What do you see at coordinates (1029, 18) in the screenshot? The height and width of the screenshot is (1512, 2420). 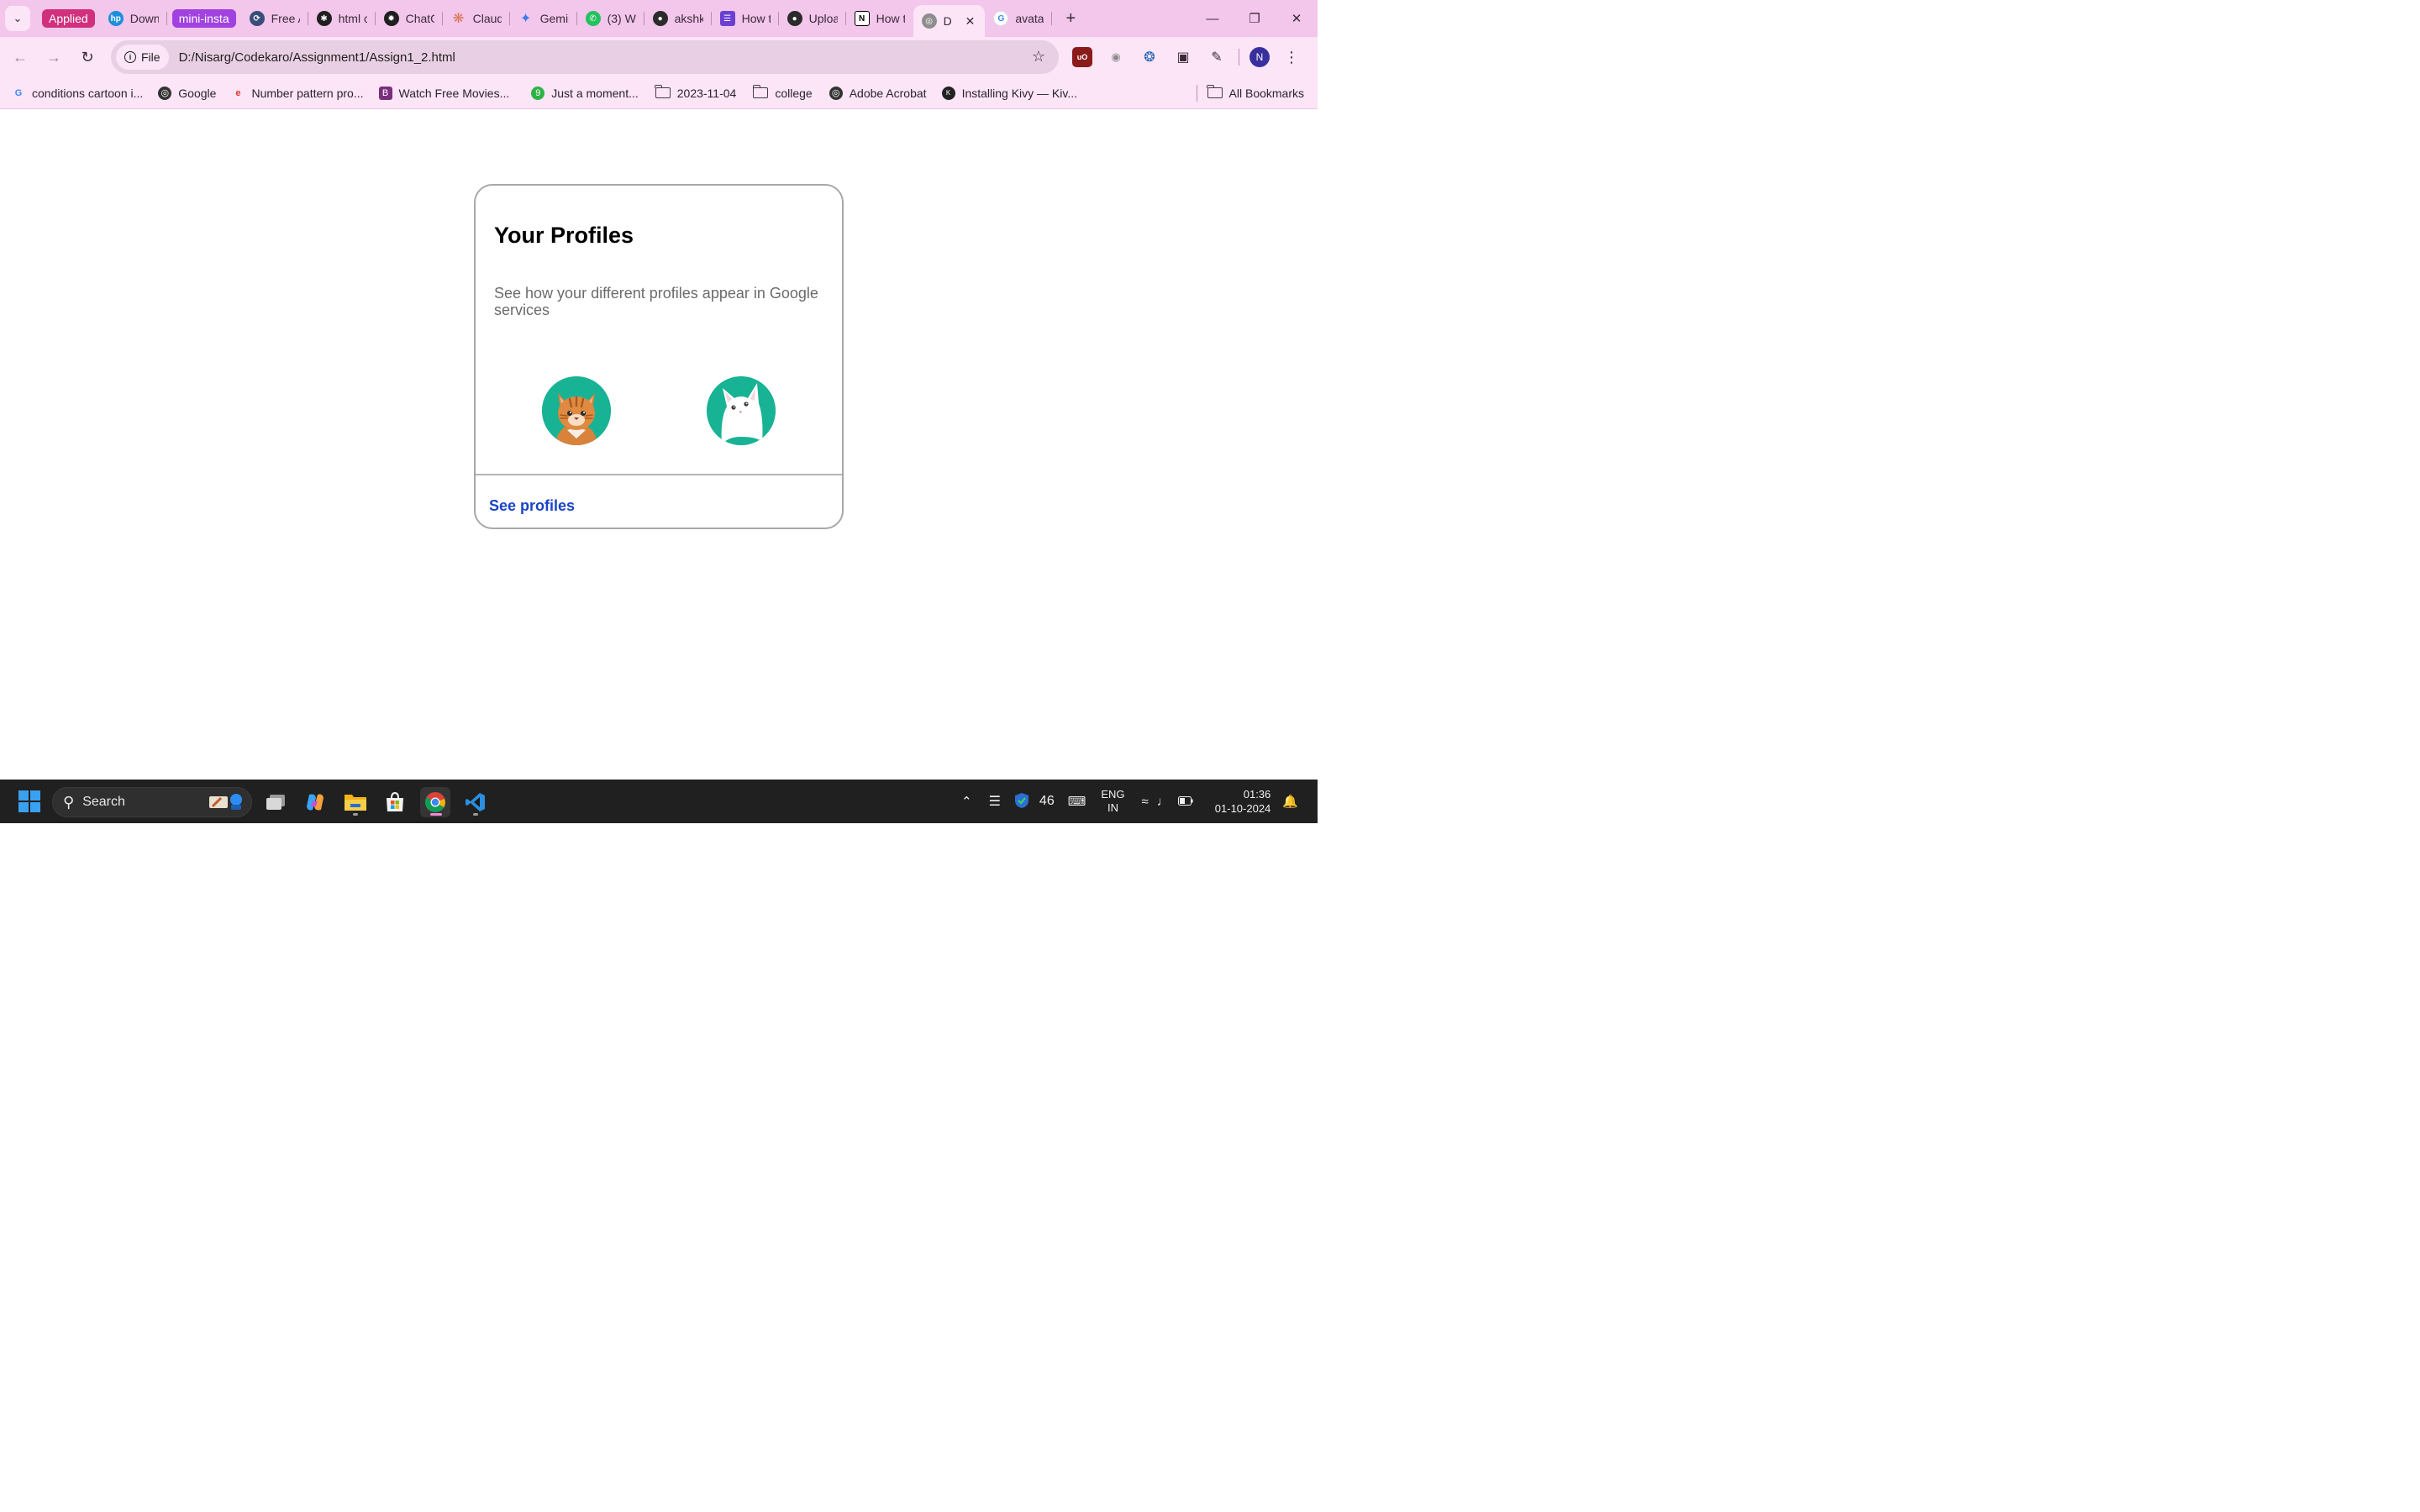 I see `tab-title: avatar` at bounding box center [1029, 18].